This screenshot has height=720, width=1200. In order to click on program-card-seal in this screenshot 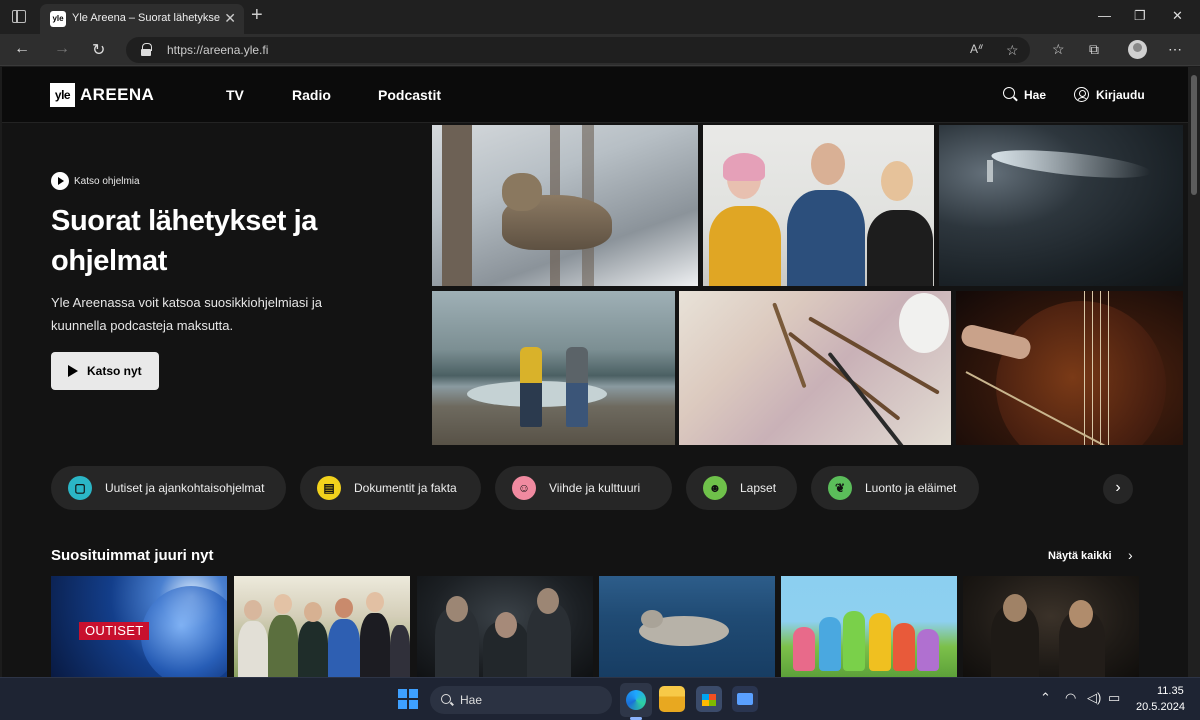, I will do `click(687, 626)`.